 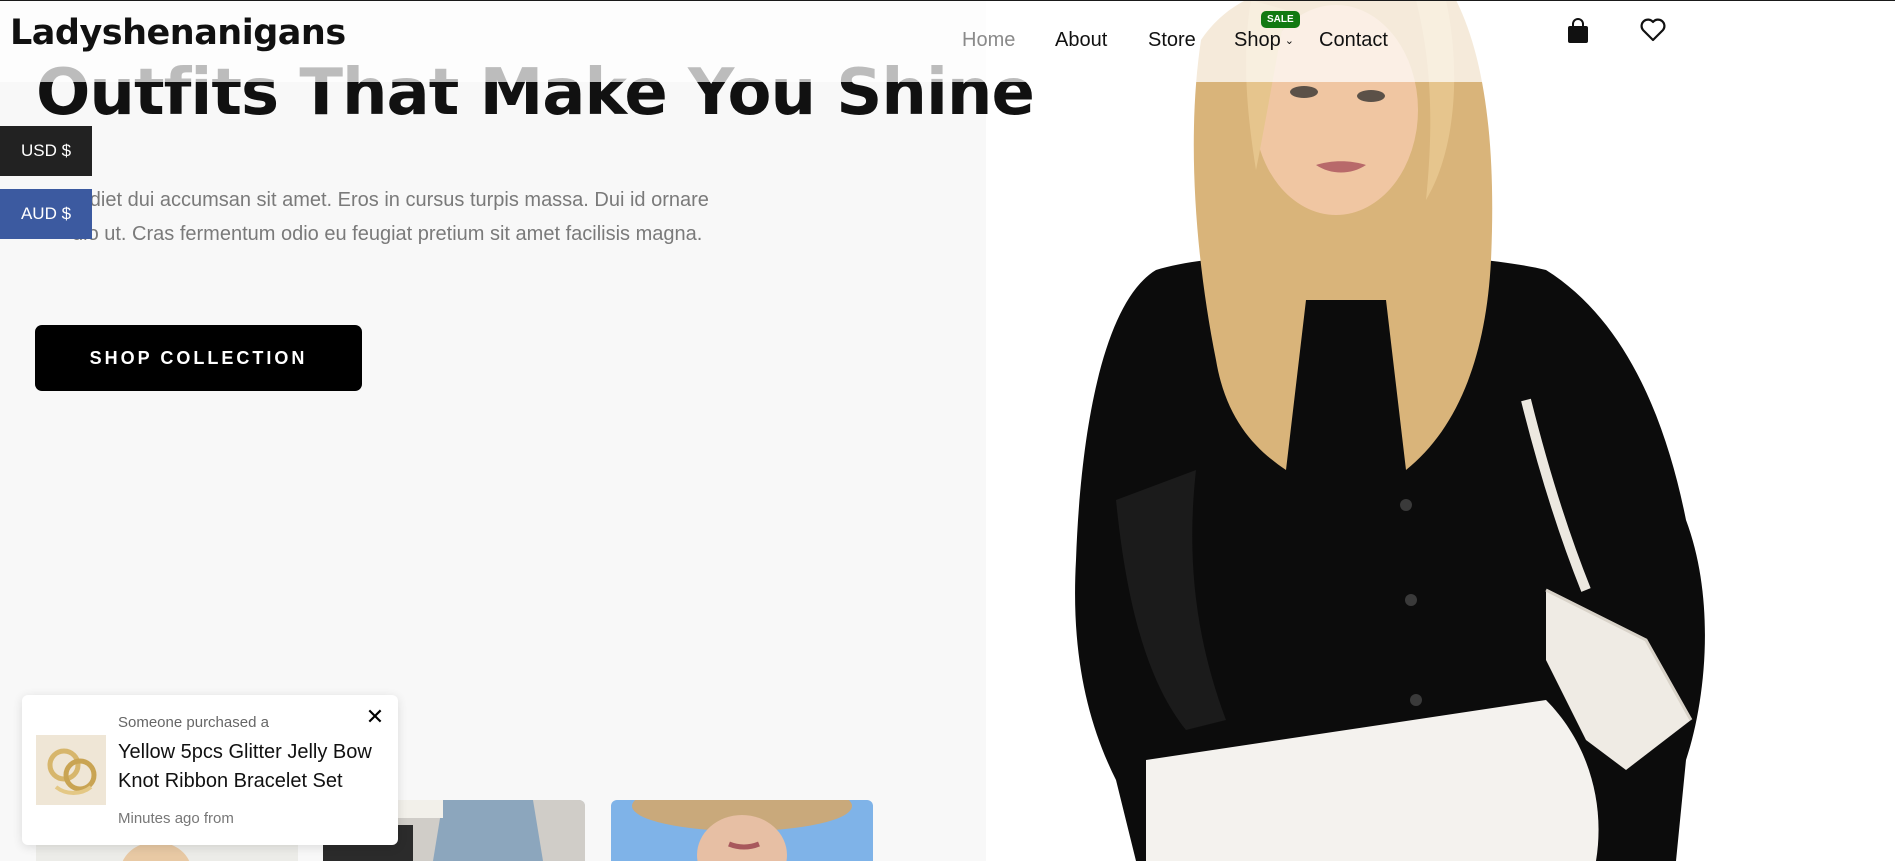 I want to click on popup-time: Minutes ago from, so click(x=176, y=818).